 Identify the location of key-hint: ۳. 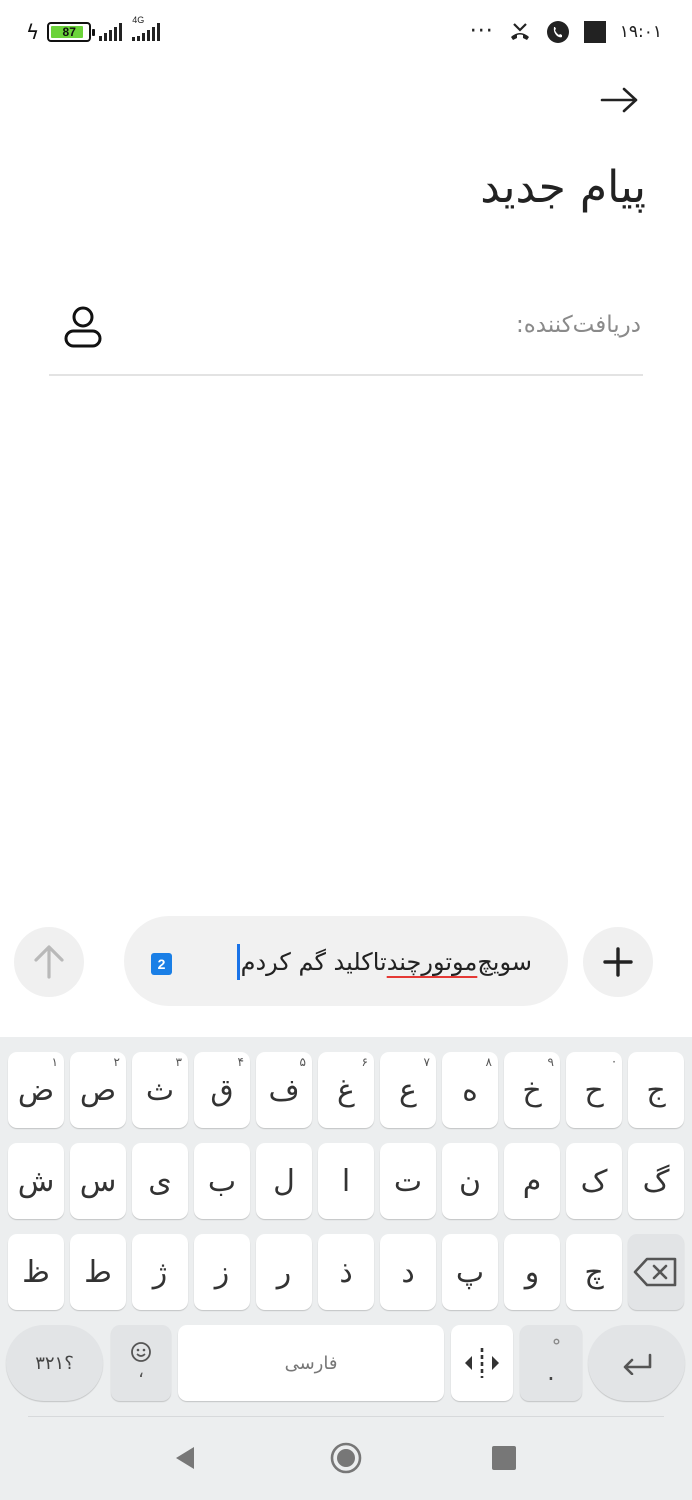
(178, 1062).